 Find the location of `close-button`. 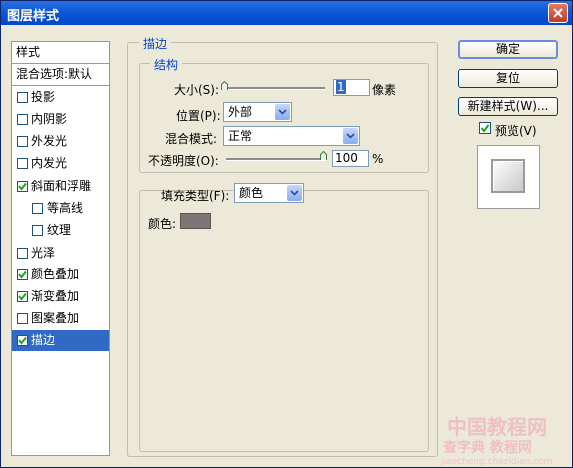

close-button is located at coordinates (558, 13).